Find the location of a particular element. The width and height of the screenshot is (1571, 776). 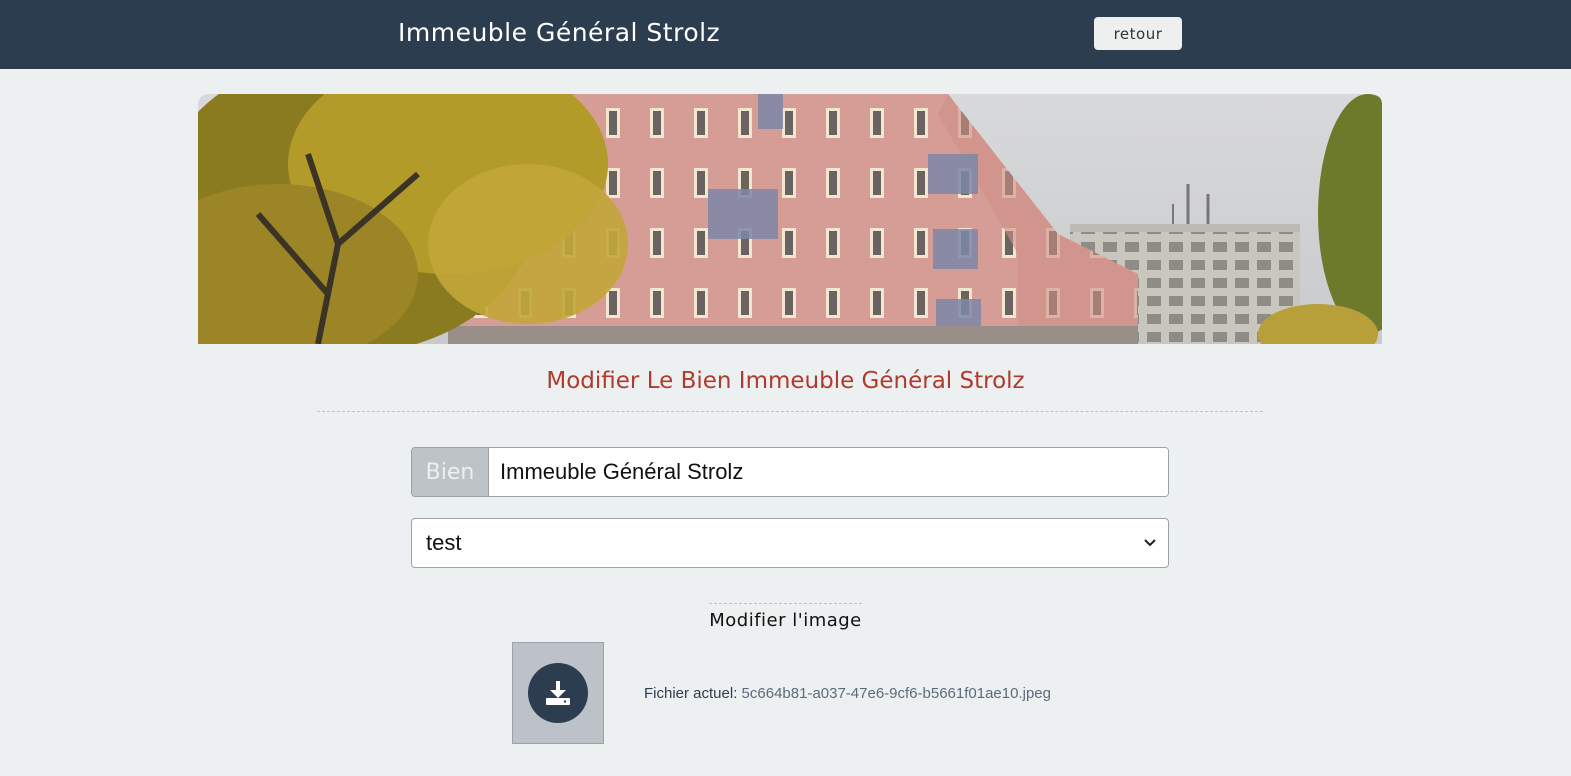

page-title: Immeuble Général Strolz is located at coordinates (559, 32).